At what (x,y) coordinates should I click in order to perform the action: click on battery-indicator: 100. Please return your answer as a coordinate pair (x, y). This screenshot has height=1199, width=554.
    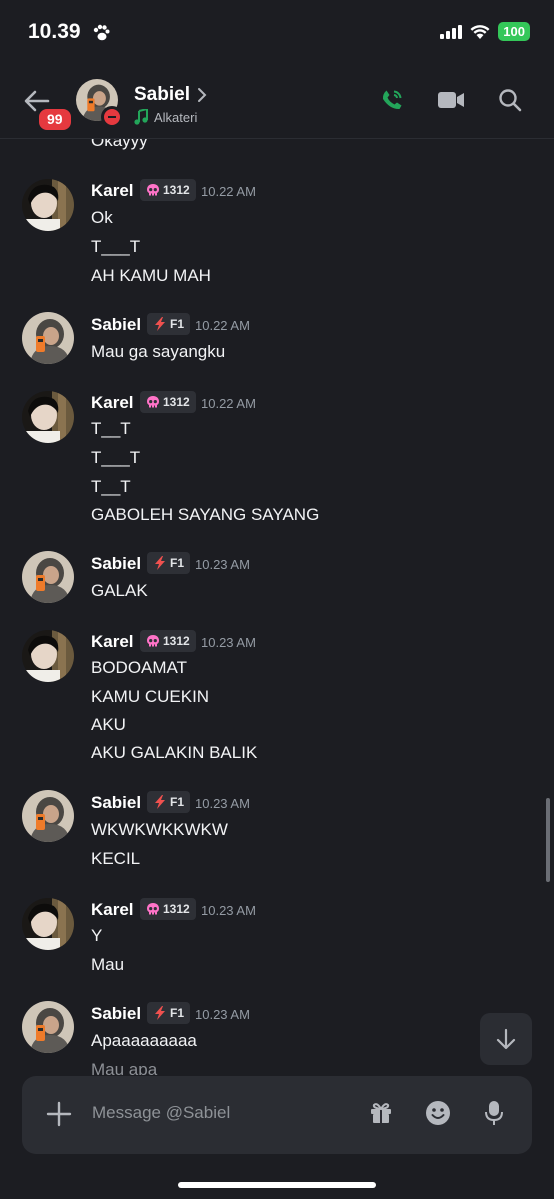
    Looking at the image, I should click on (514, 31).